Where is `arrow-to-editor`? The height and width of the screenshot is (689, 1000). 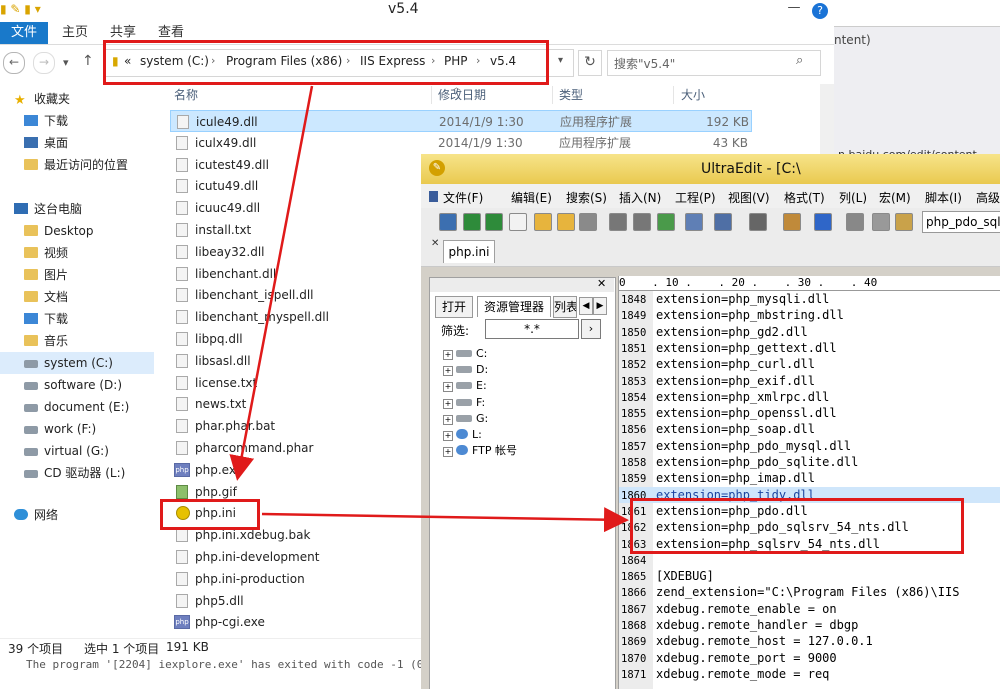
arrow-to-editor is located at coordinates (445, 520).